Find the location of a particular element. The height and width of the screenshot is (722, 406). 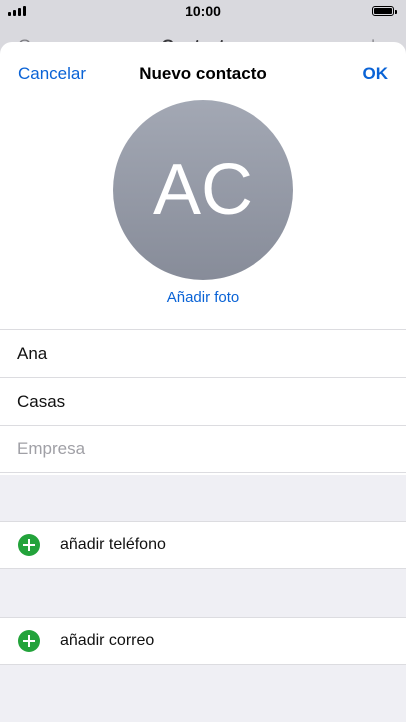

add-phone-plus-icon is located at coordinates (29, 545).